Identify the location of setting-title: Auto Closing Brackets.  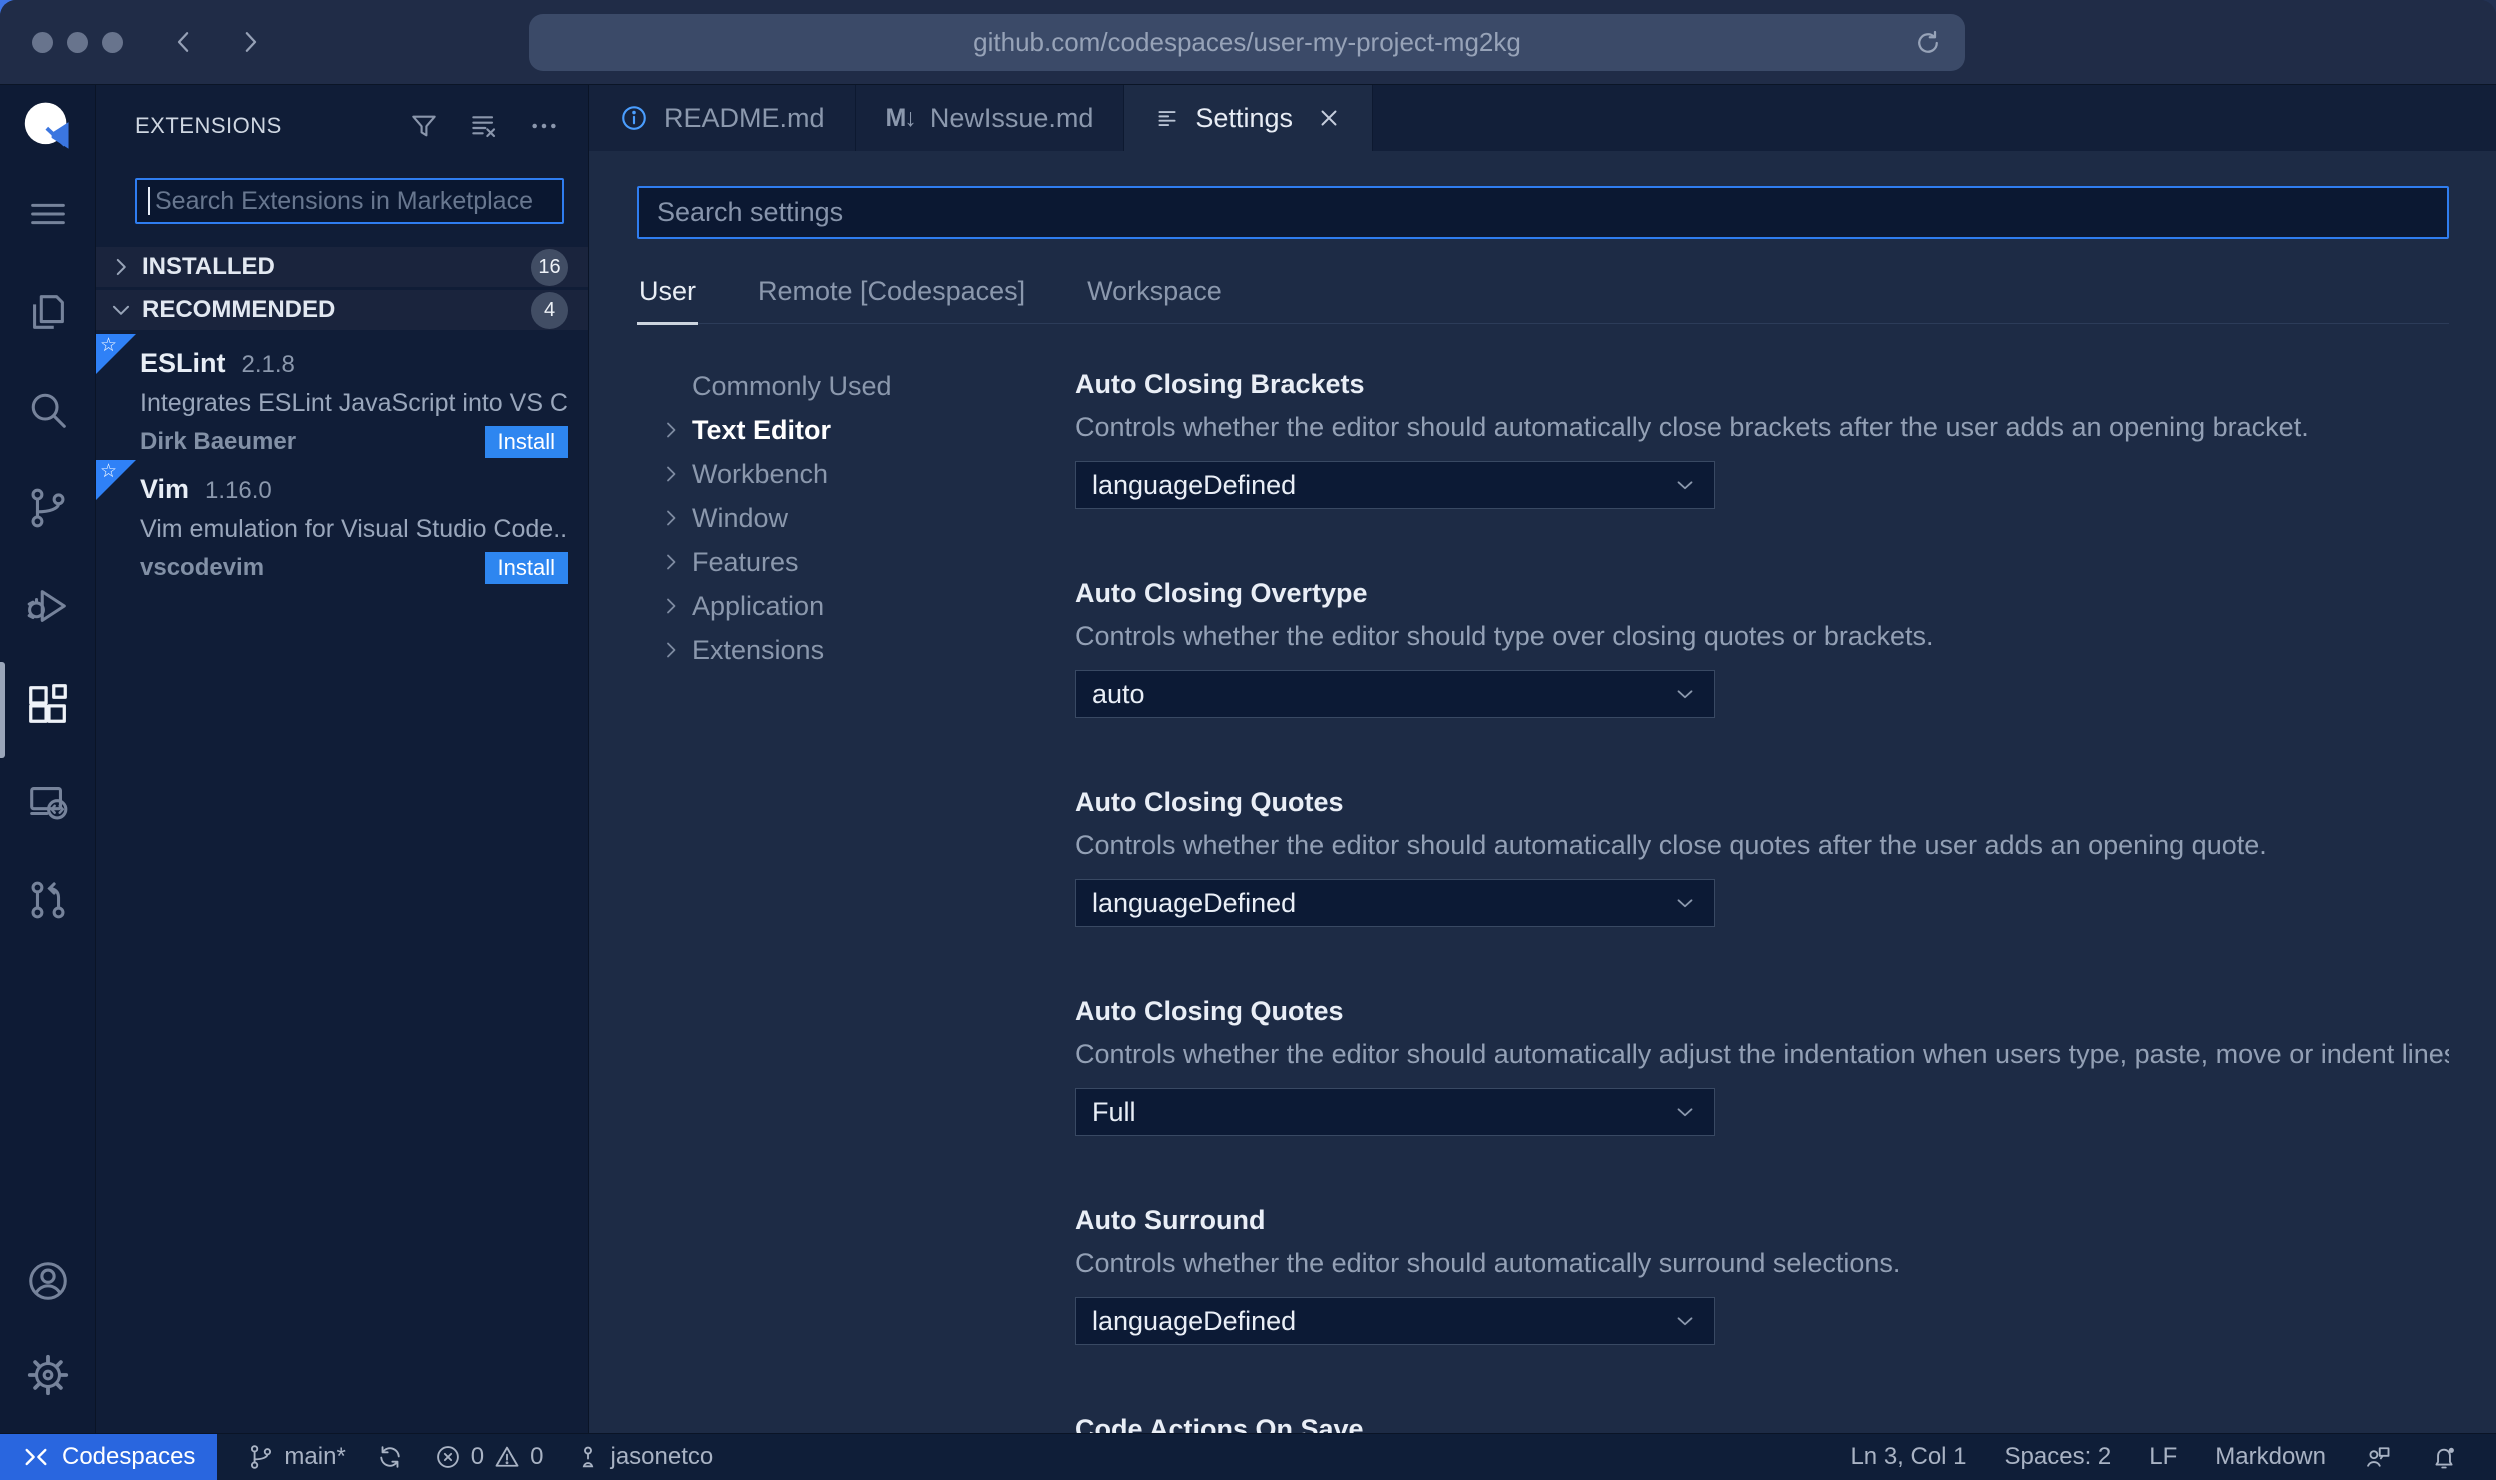
(1220, 384).